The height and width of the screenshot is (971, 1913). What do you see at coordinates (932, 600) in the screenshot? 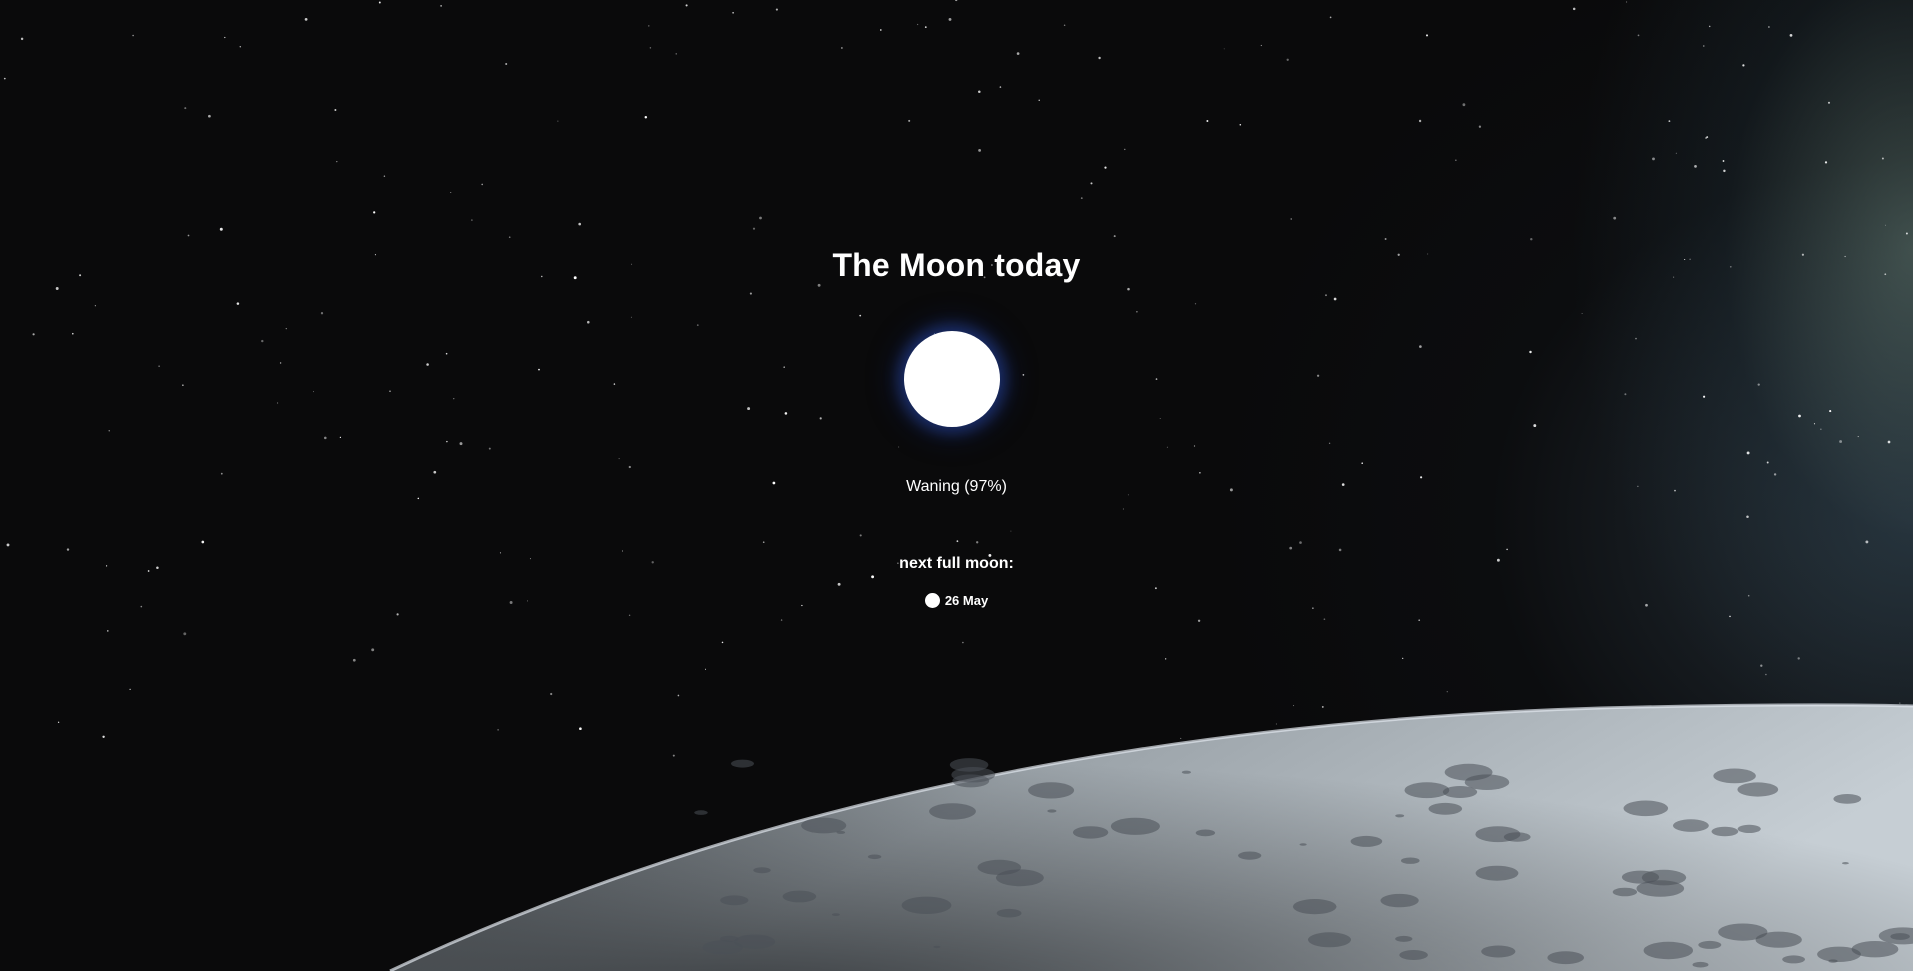
I see `full-moon-icon` at bounding box center [932, 600].